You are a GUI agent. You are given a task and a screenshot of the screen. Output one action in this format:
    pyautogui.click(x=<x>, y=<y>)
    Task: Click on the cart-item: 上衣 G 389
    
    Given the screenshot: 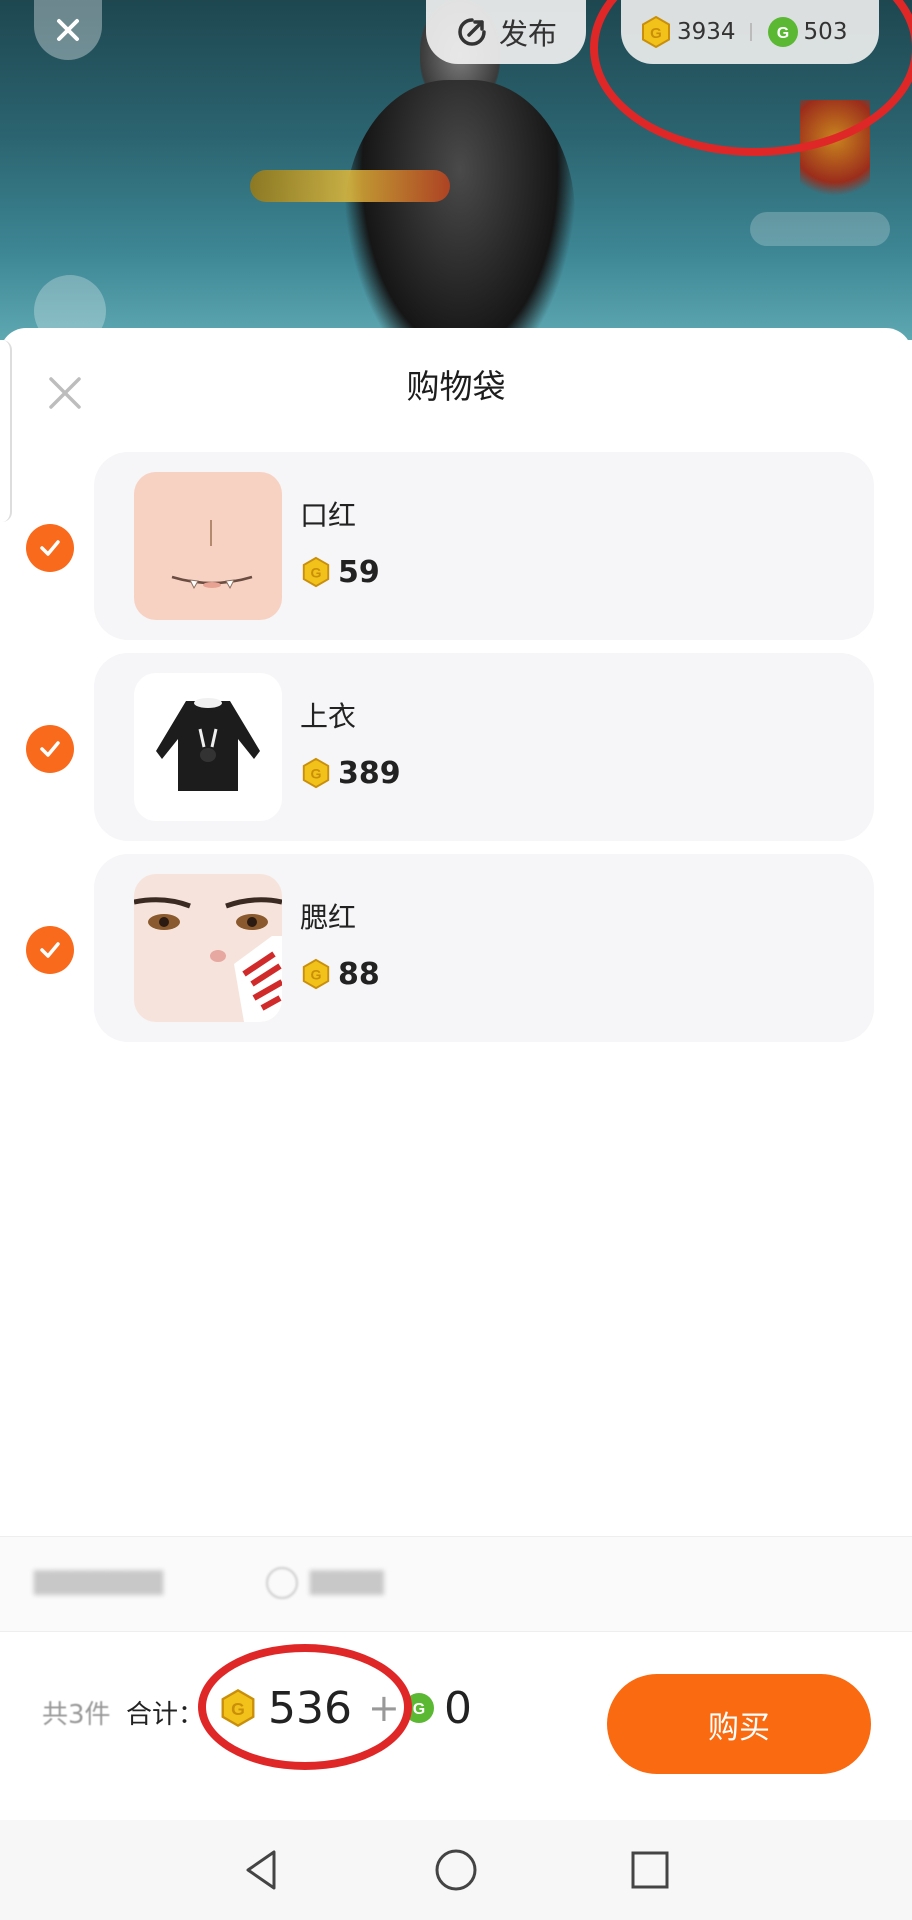 What is the action you would take?
    pyautogui.click(x=456, y=747)
    